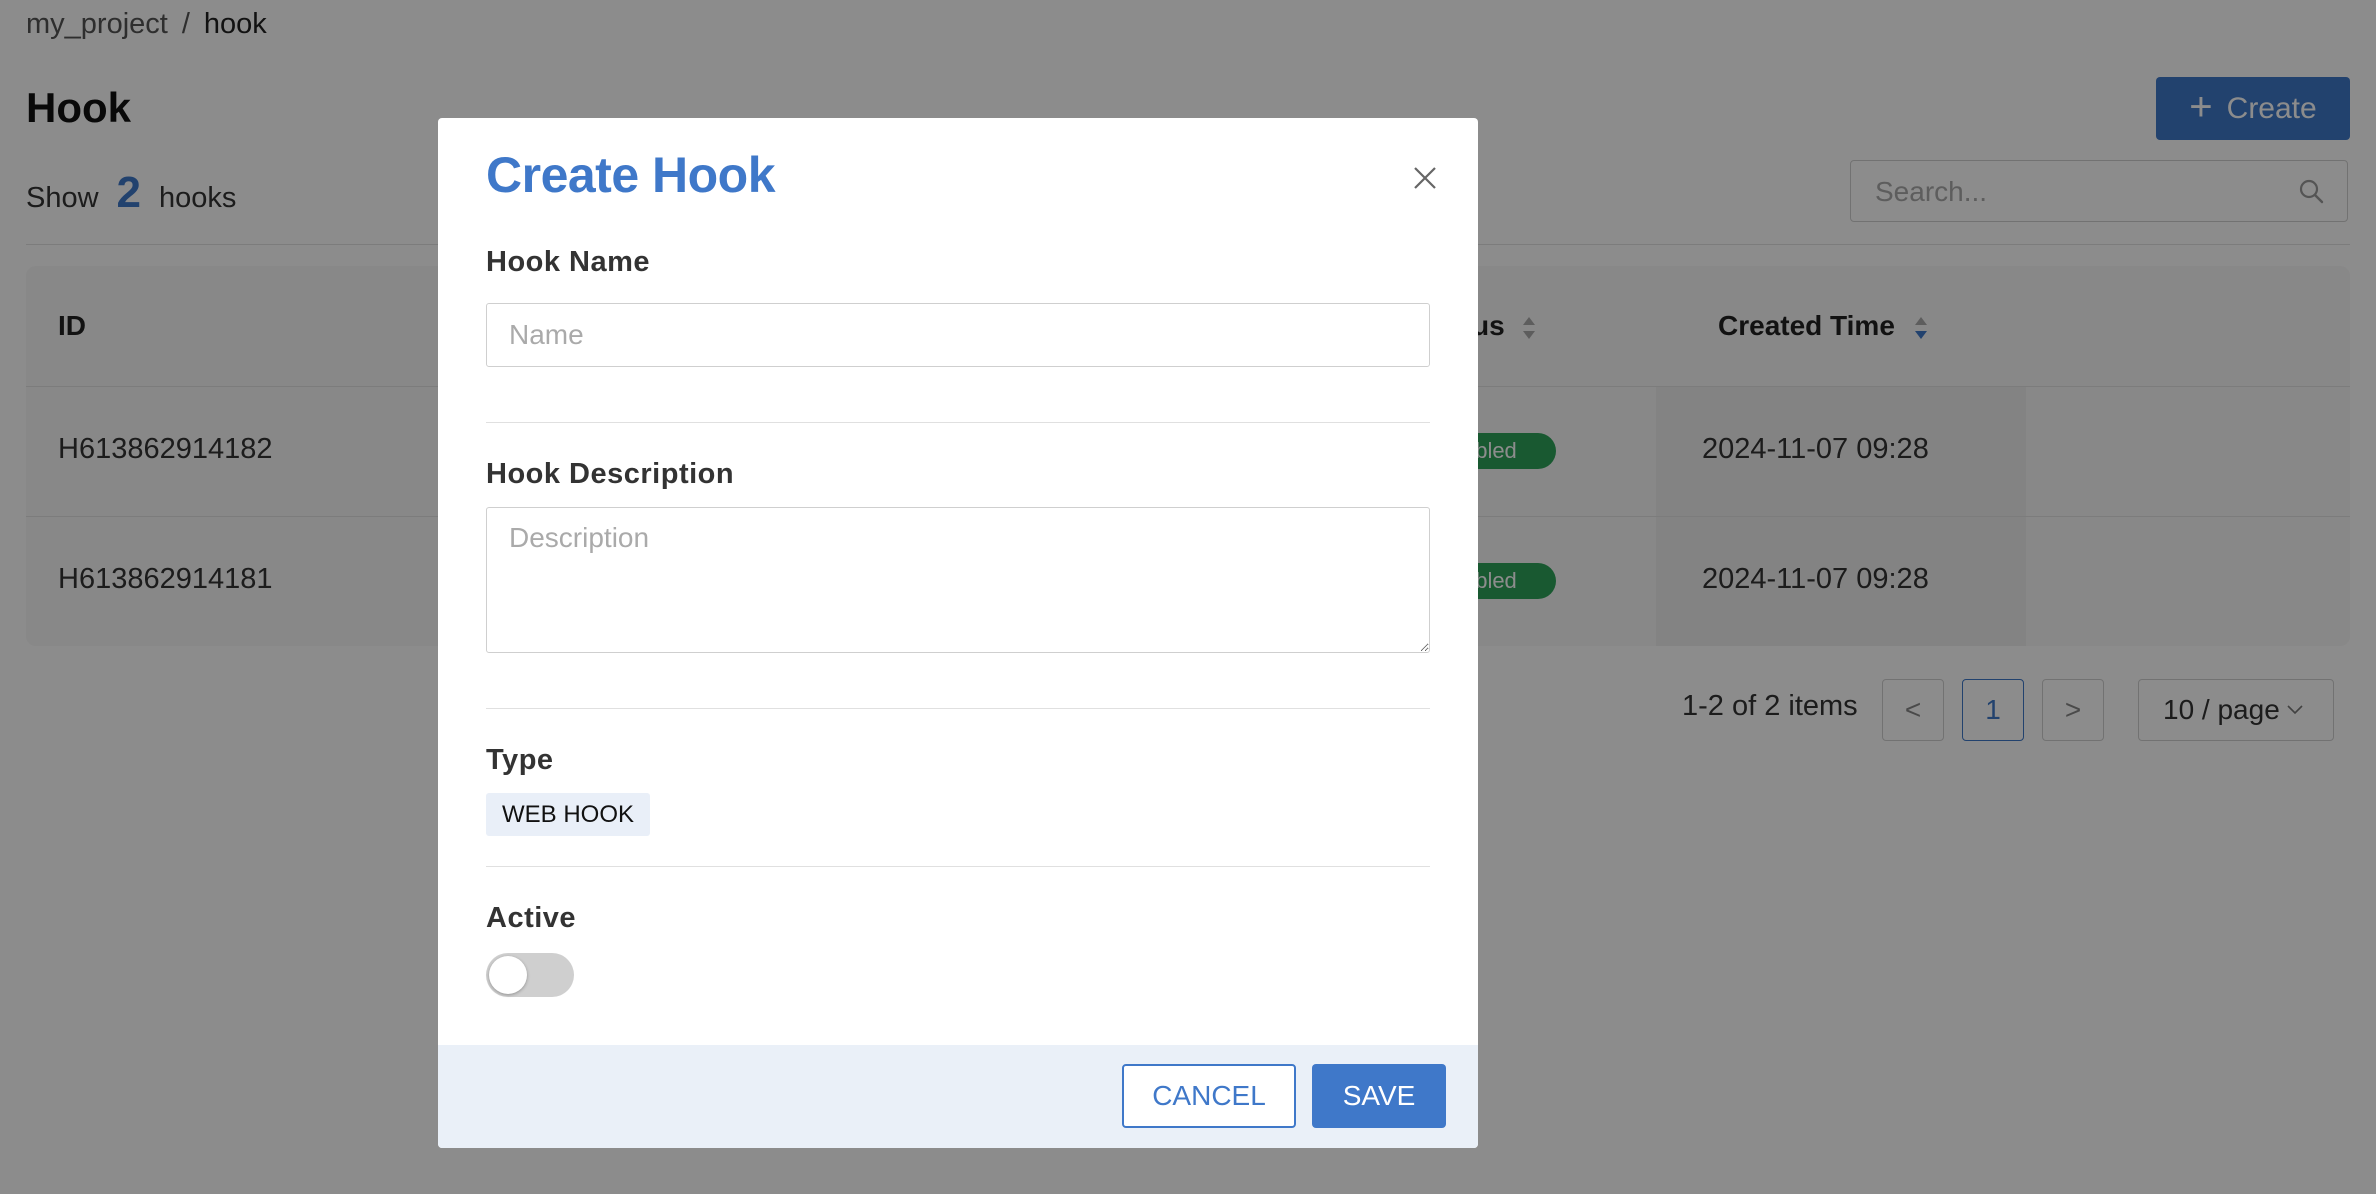 This screenshot has width=2376, height=1194. I want to click on hook-description-input, so click(958, 580).